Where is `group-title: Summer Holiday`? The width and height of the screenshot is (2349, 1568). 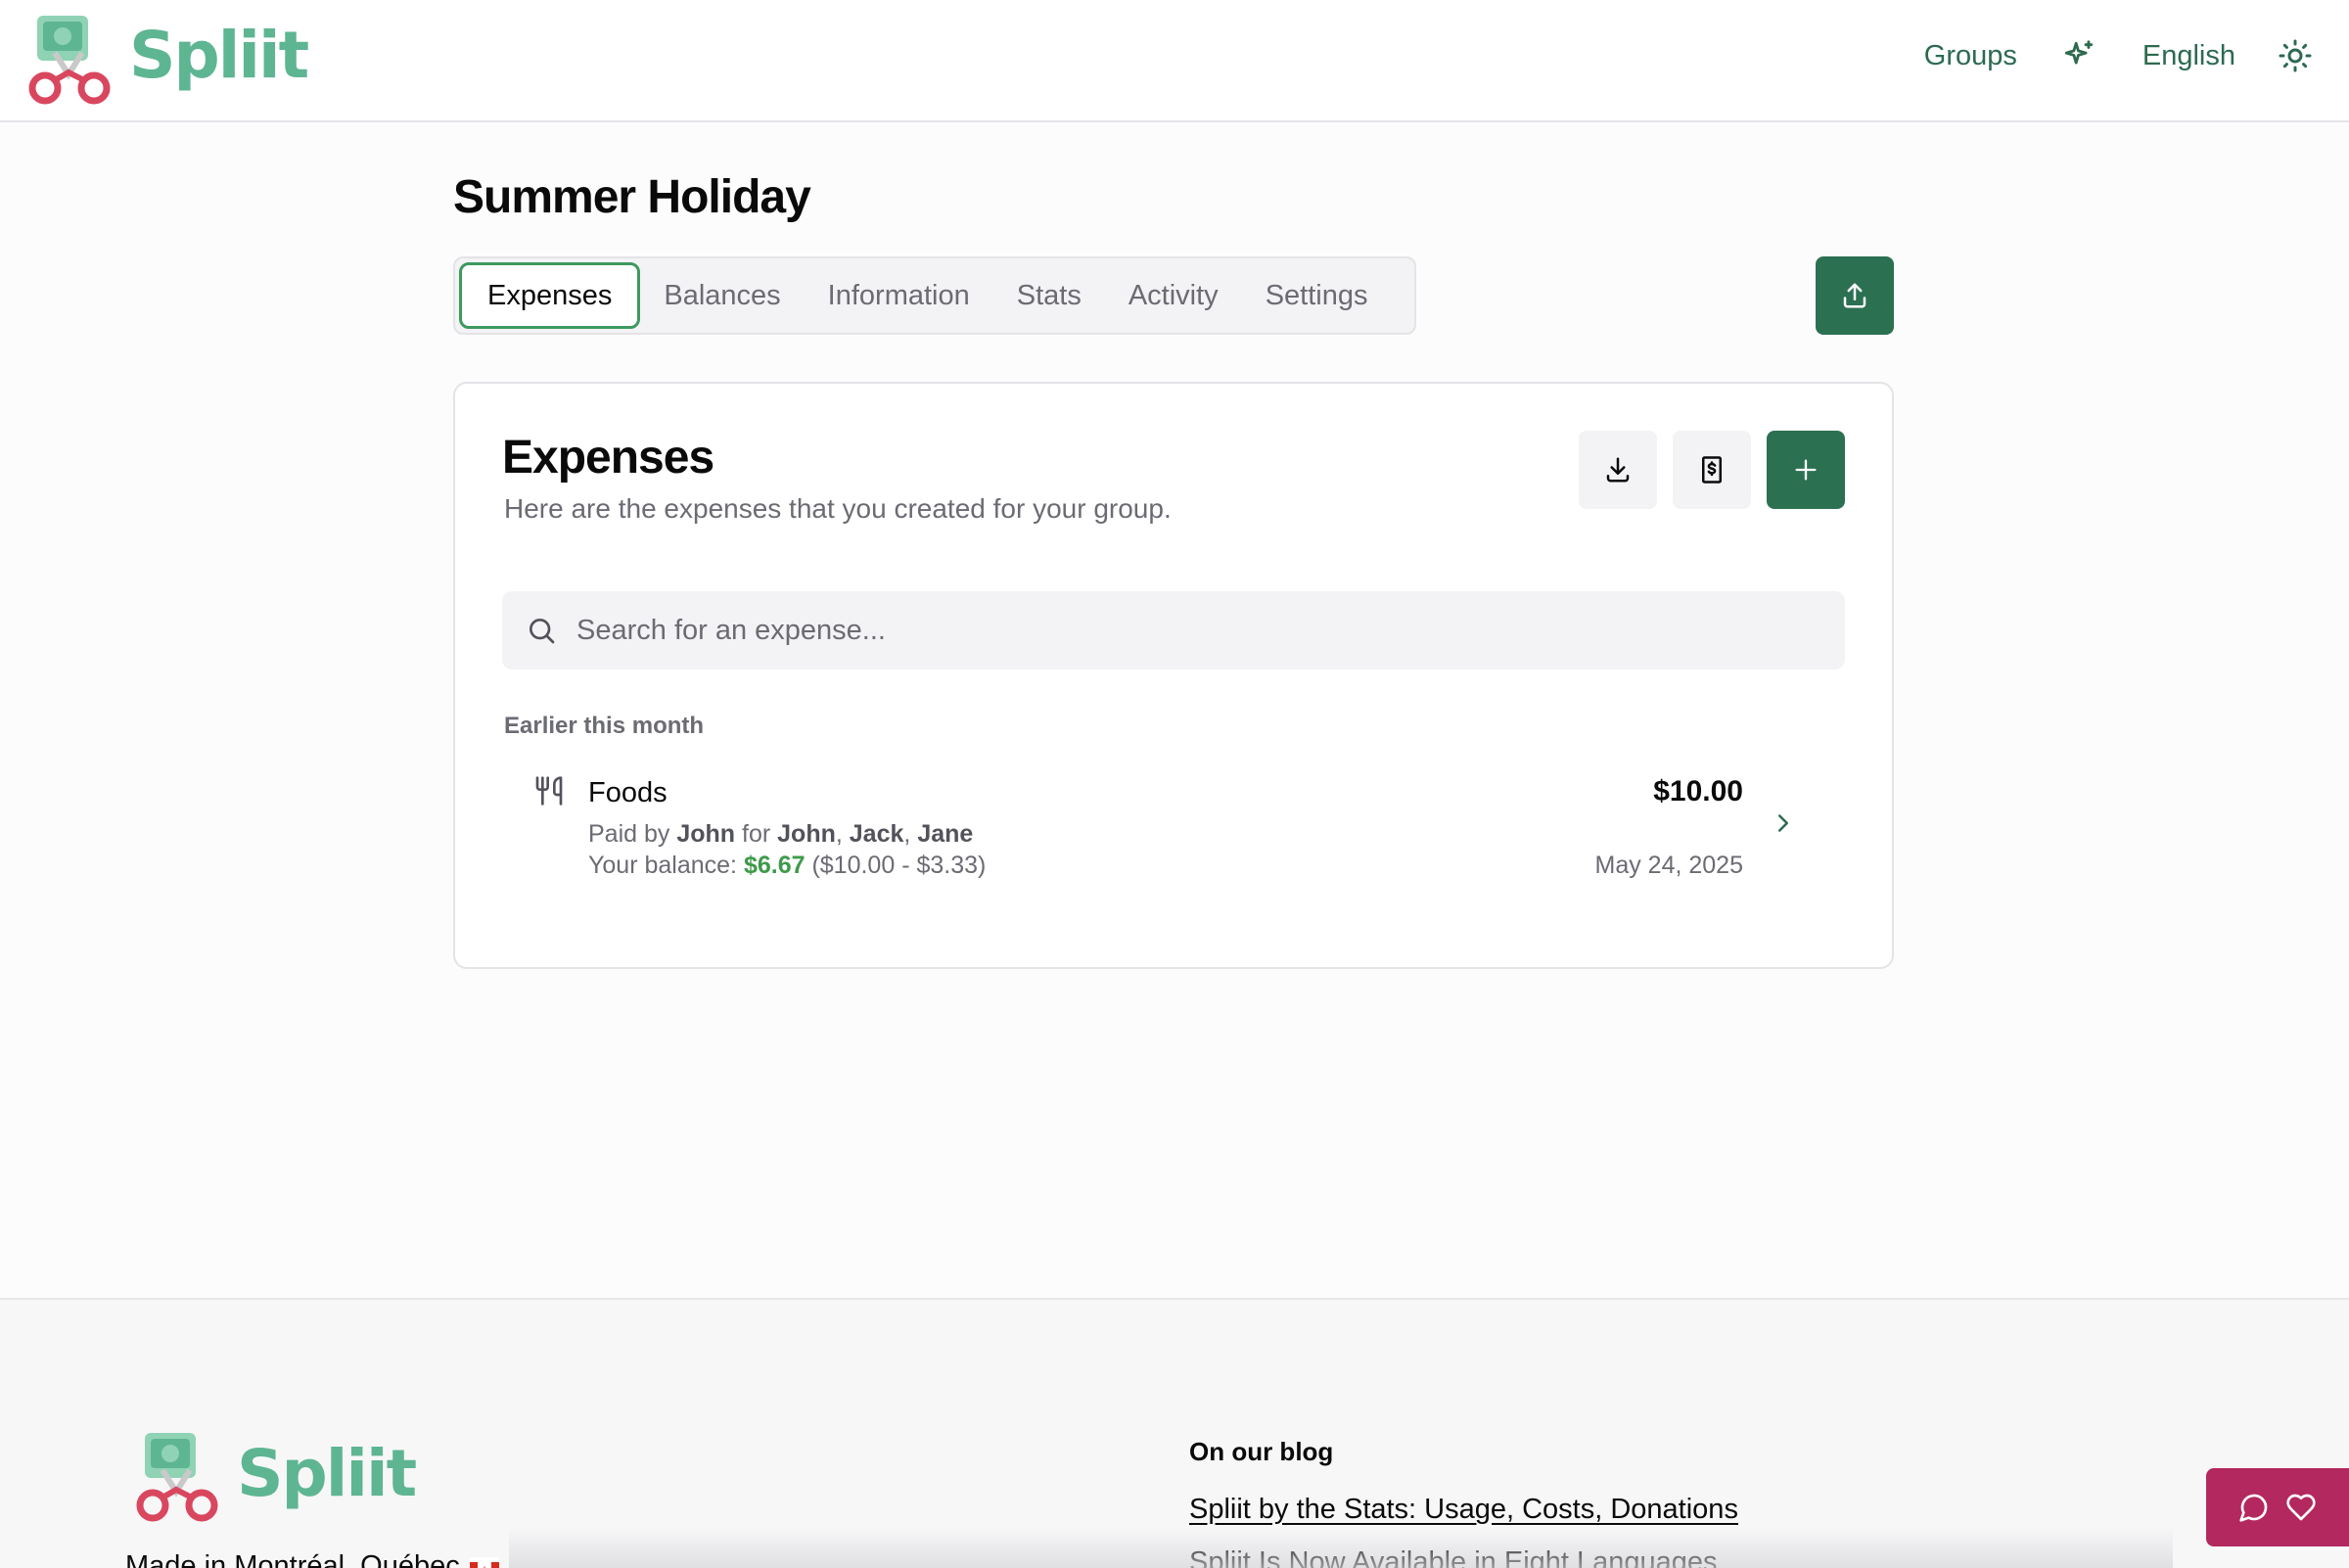
group-title: Summer Holiday is located at coordinates (632, 197).